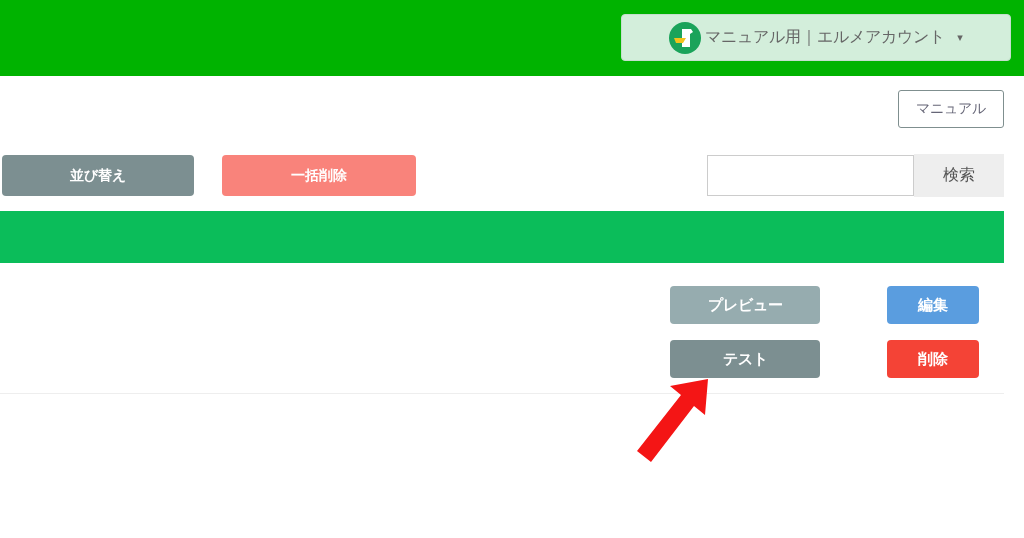  I want to click on search-field, so click(810, 175).